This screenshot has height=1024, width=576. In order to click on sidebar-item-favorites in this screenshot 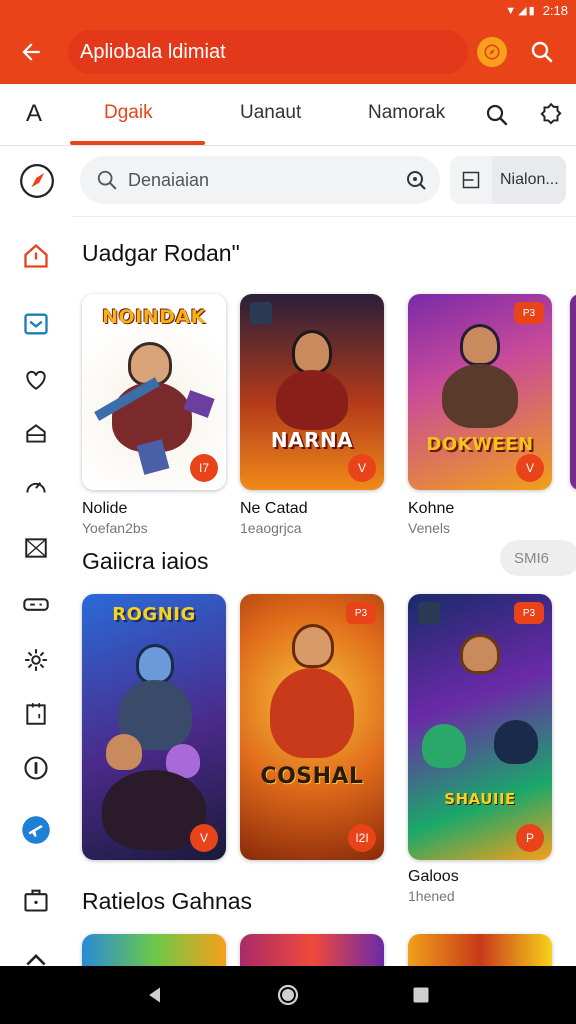, I will do `click(36, 380)`.